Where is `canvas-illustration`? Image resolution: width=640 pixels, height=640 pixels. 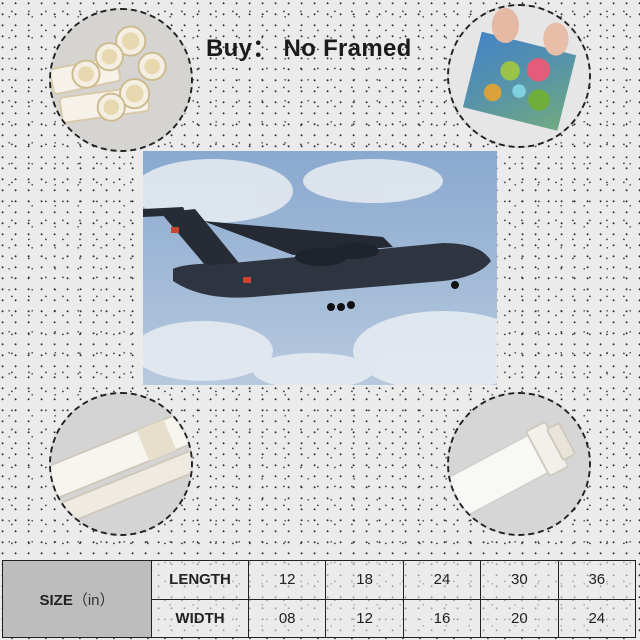 canvas-illustration is located at coordinates (519, 76).